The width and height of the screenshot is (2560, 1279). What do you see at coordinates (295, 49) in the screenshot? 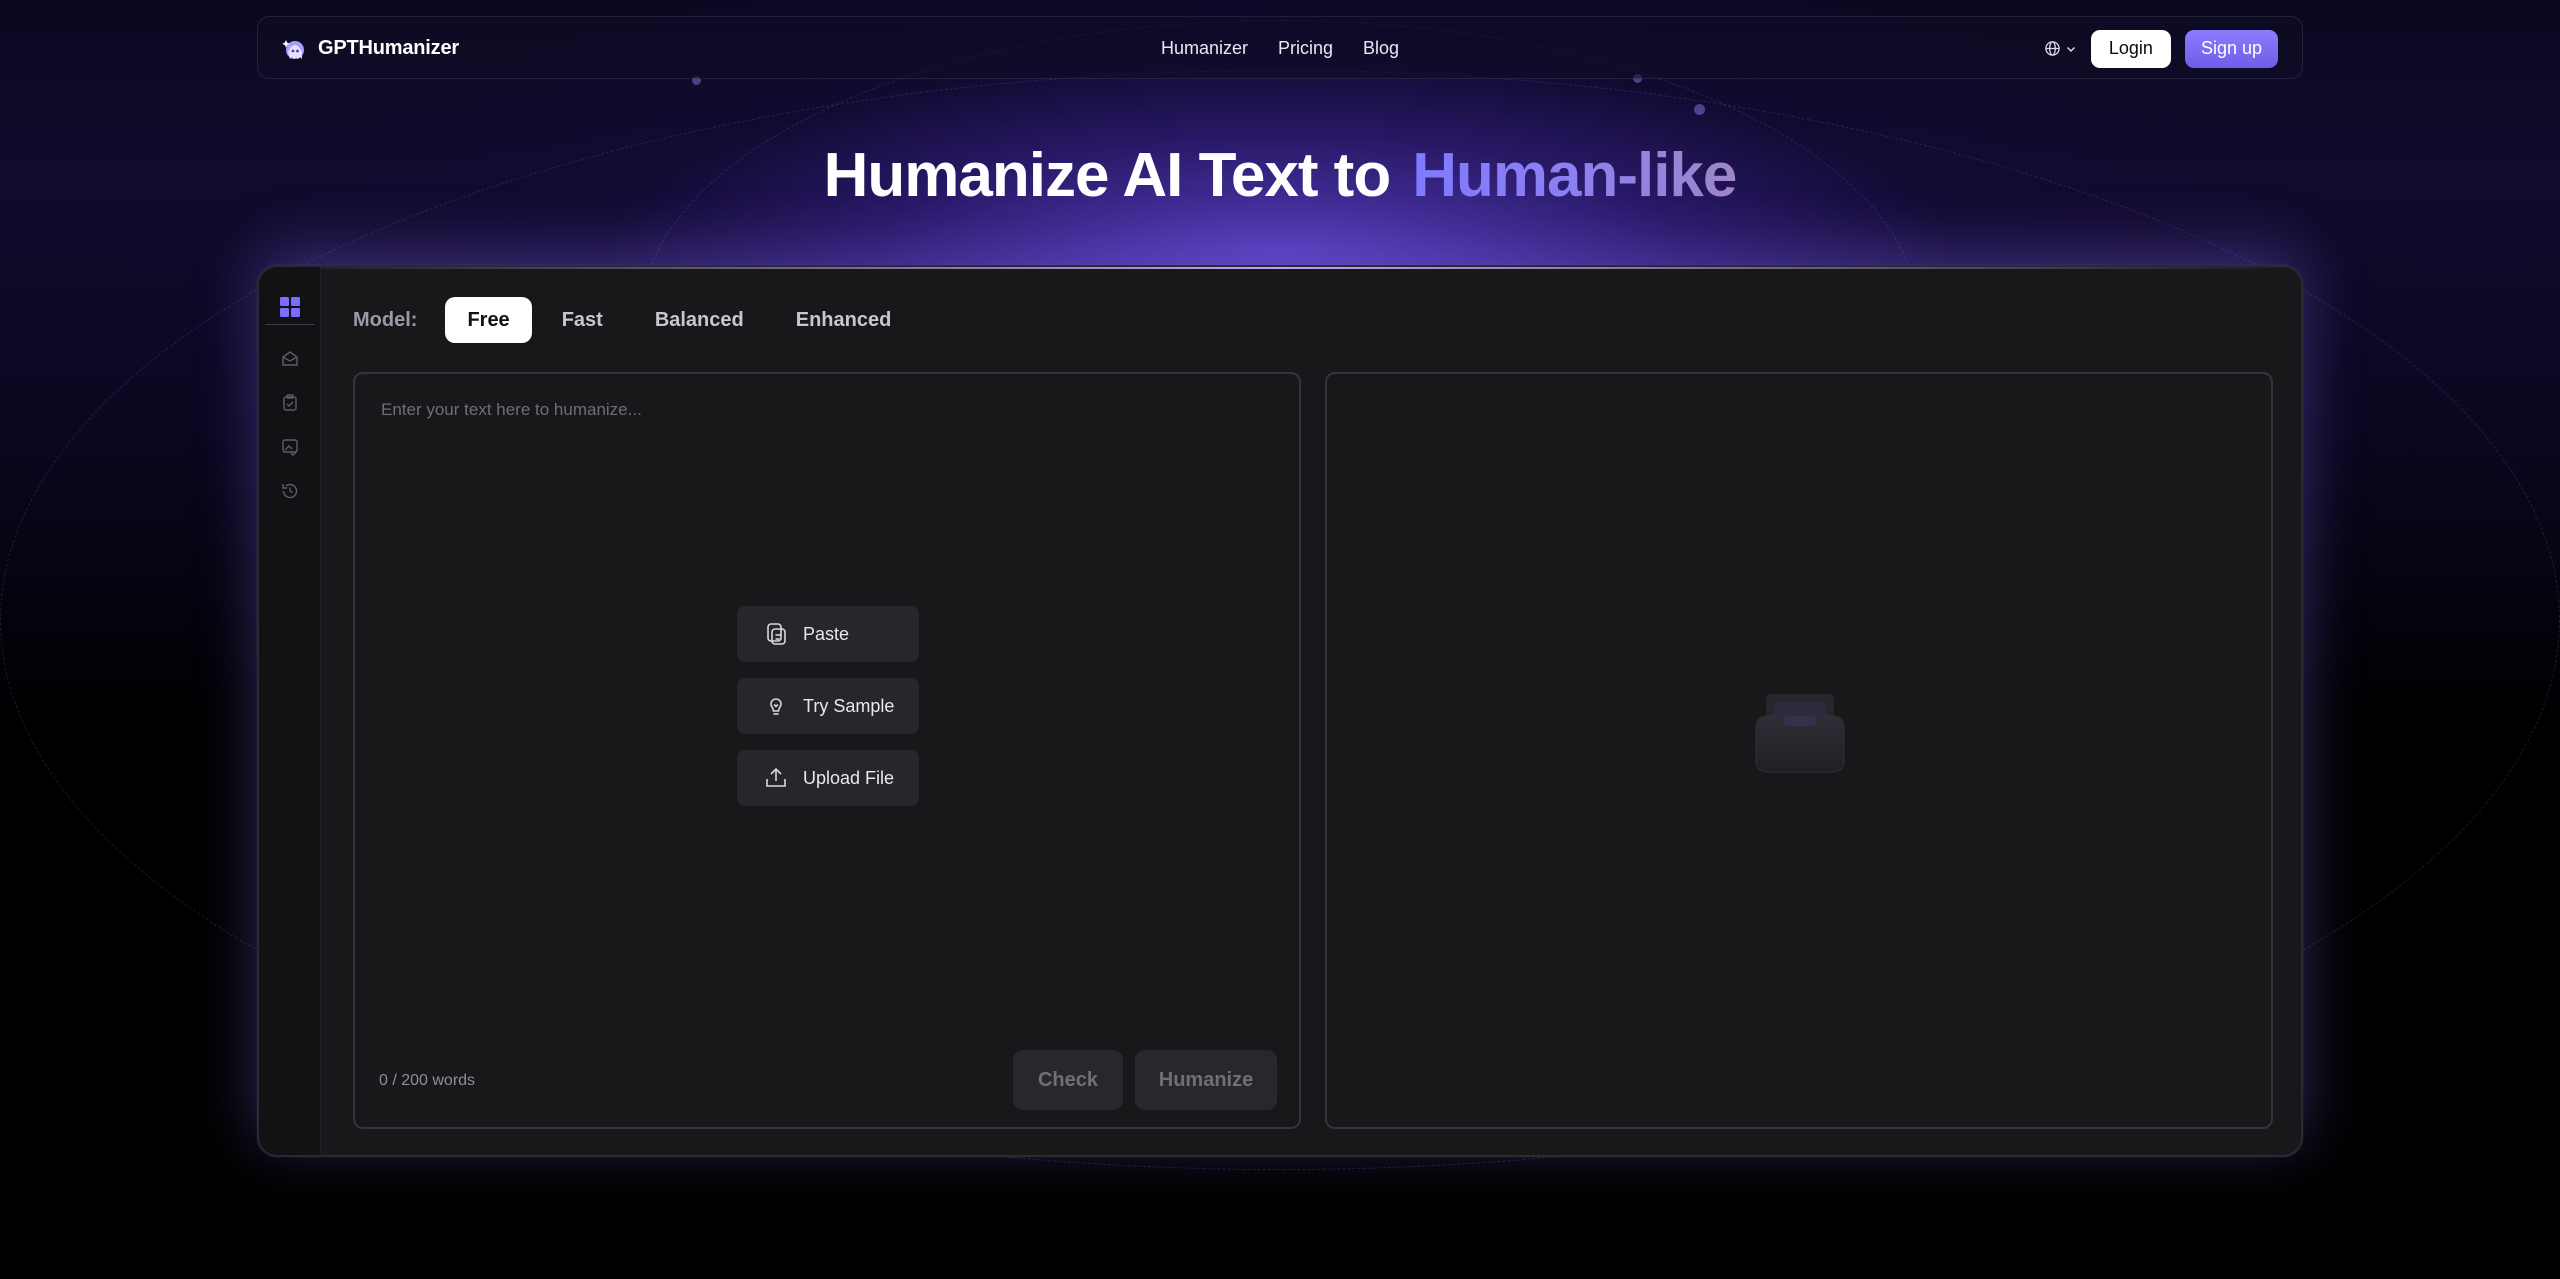
I see `ghost-logo-icon` at bounding box center [295, 49].